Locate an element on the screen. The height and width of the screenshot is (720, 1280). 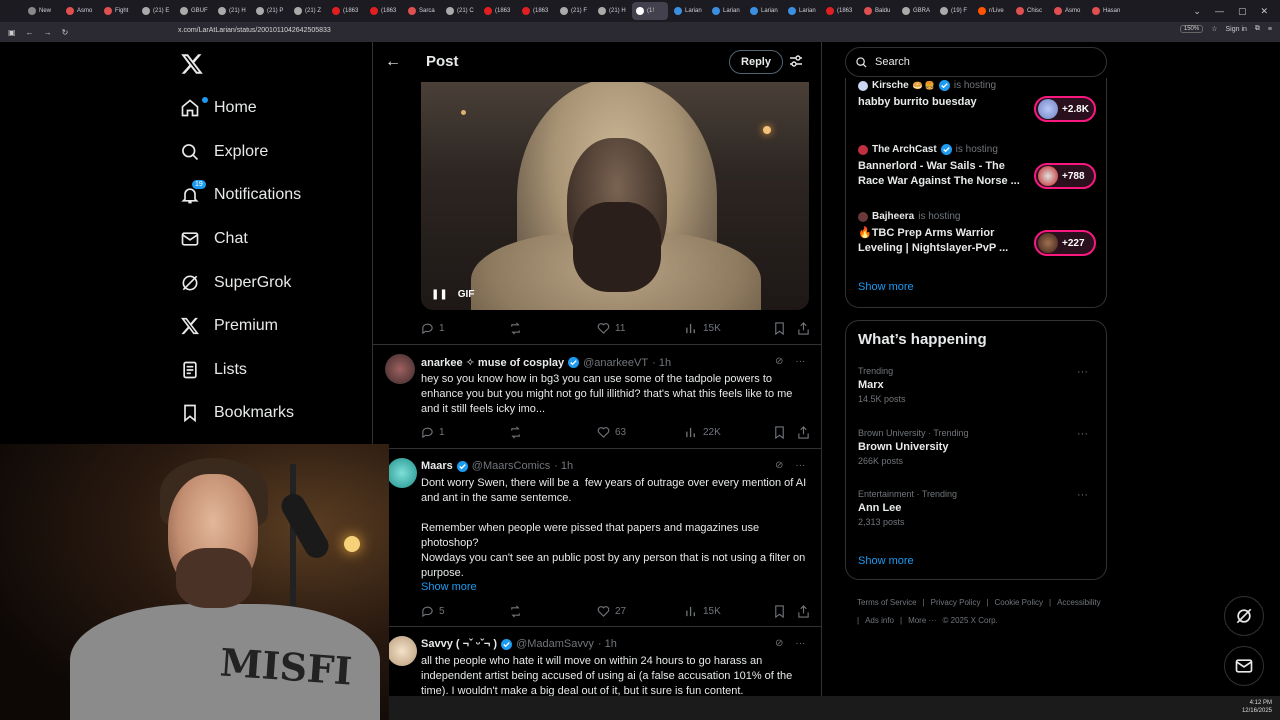
tab-list-chevron-icon: ⌄ is located at coordinates (1197, 11).